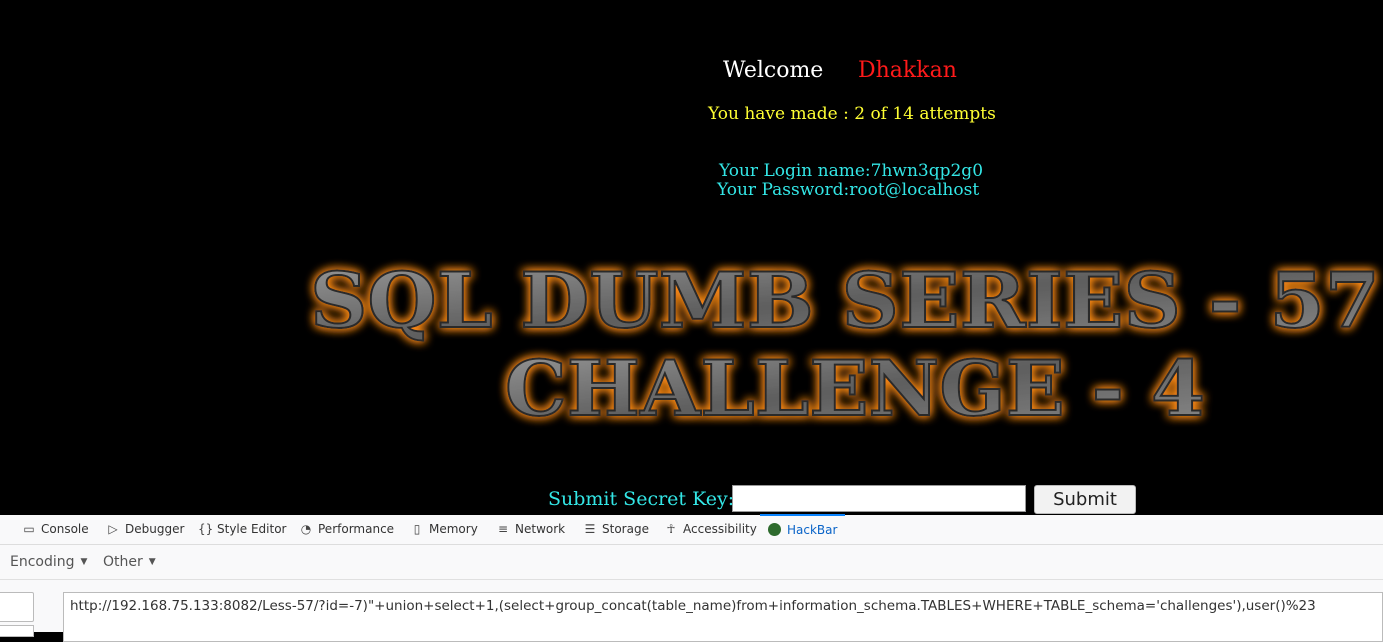 This screenshot has height=642, width=1383. I want to click on submit-secret-key-label: Submit Secret Key:, so click(641, 499).